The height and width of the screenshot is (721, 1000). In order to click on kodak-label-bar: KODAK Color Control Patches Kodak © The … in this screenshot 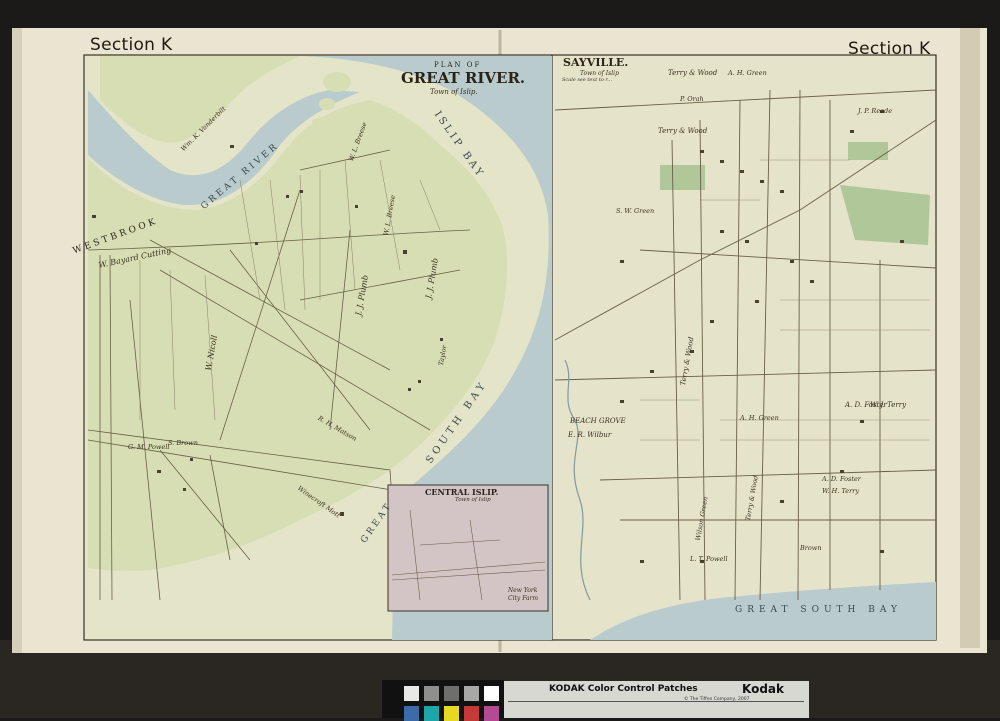, I will do `click(656, 699)`.